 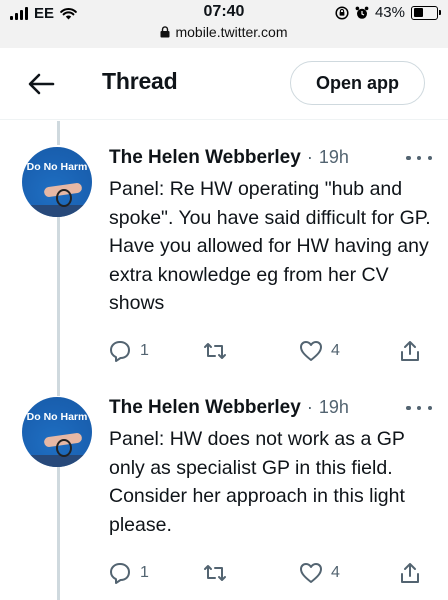 What do you see at coordinates (362, 12) in the screenshot?
I see `alarm-icon` at bounding box center [362, 12].